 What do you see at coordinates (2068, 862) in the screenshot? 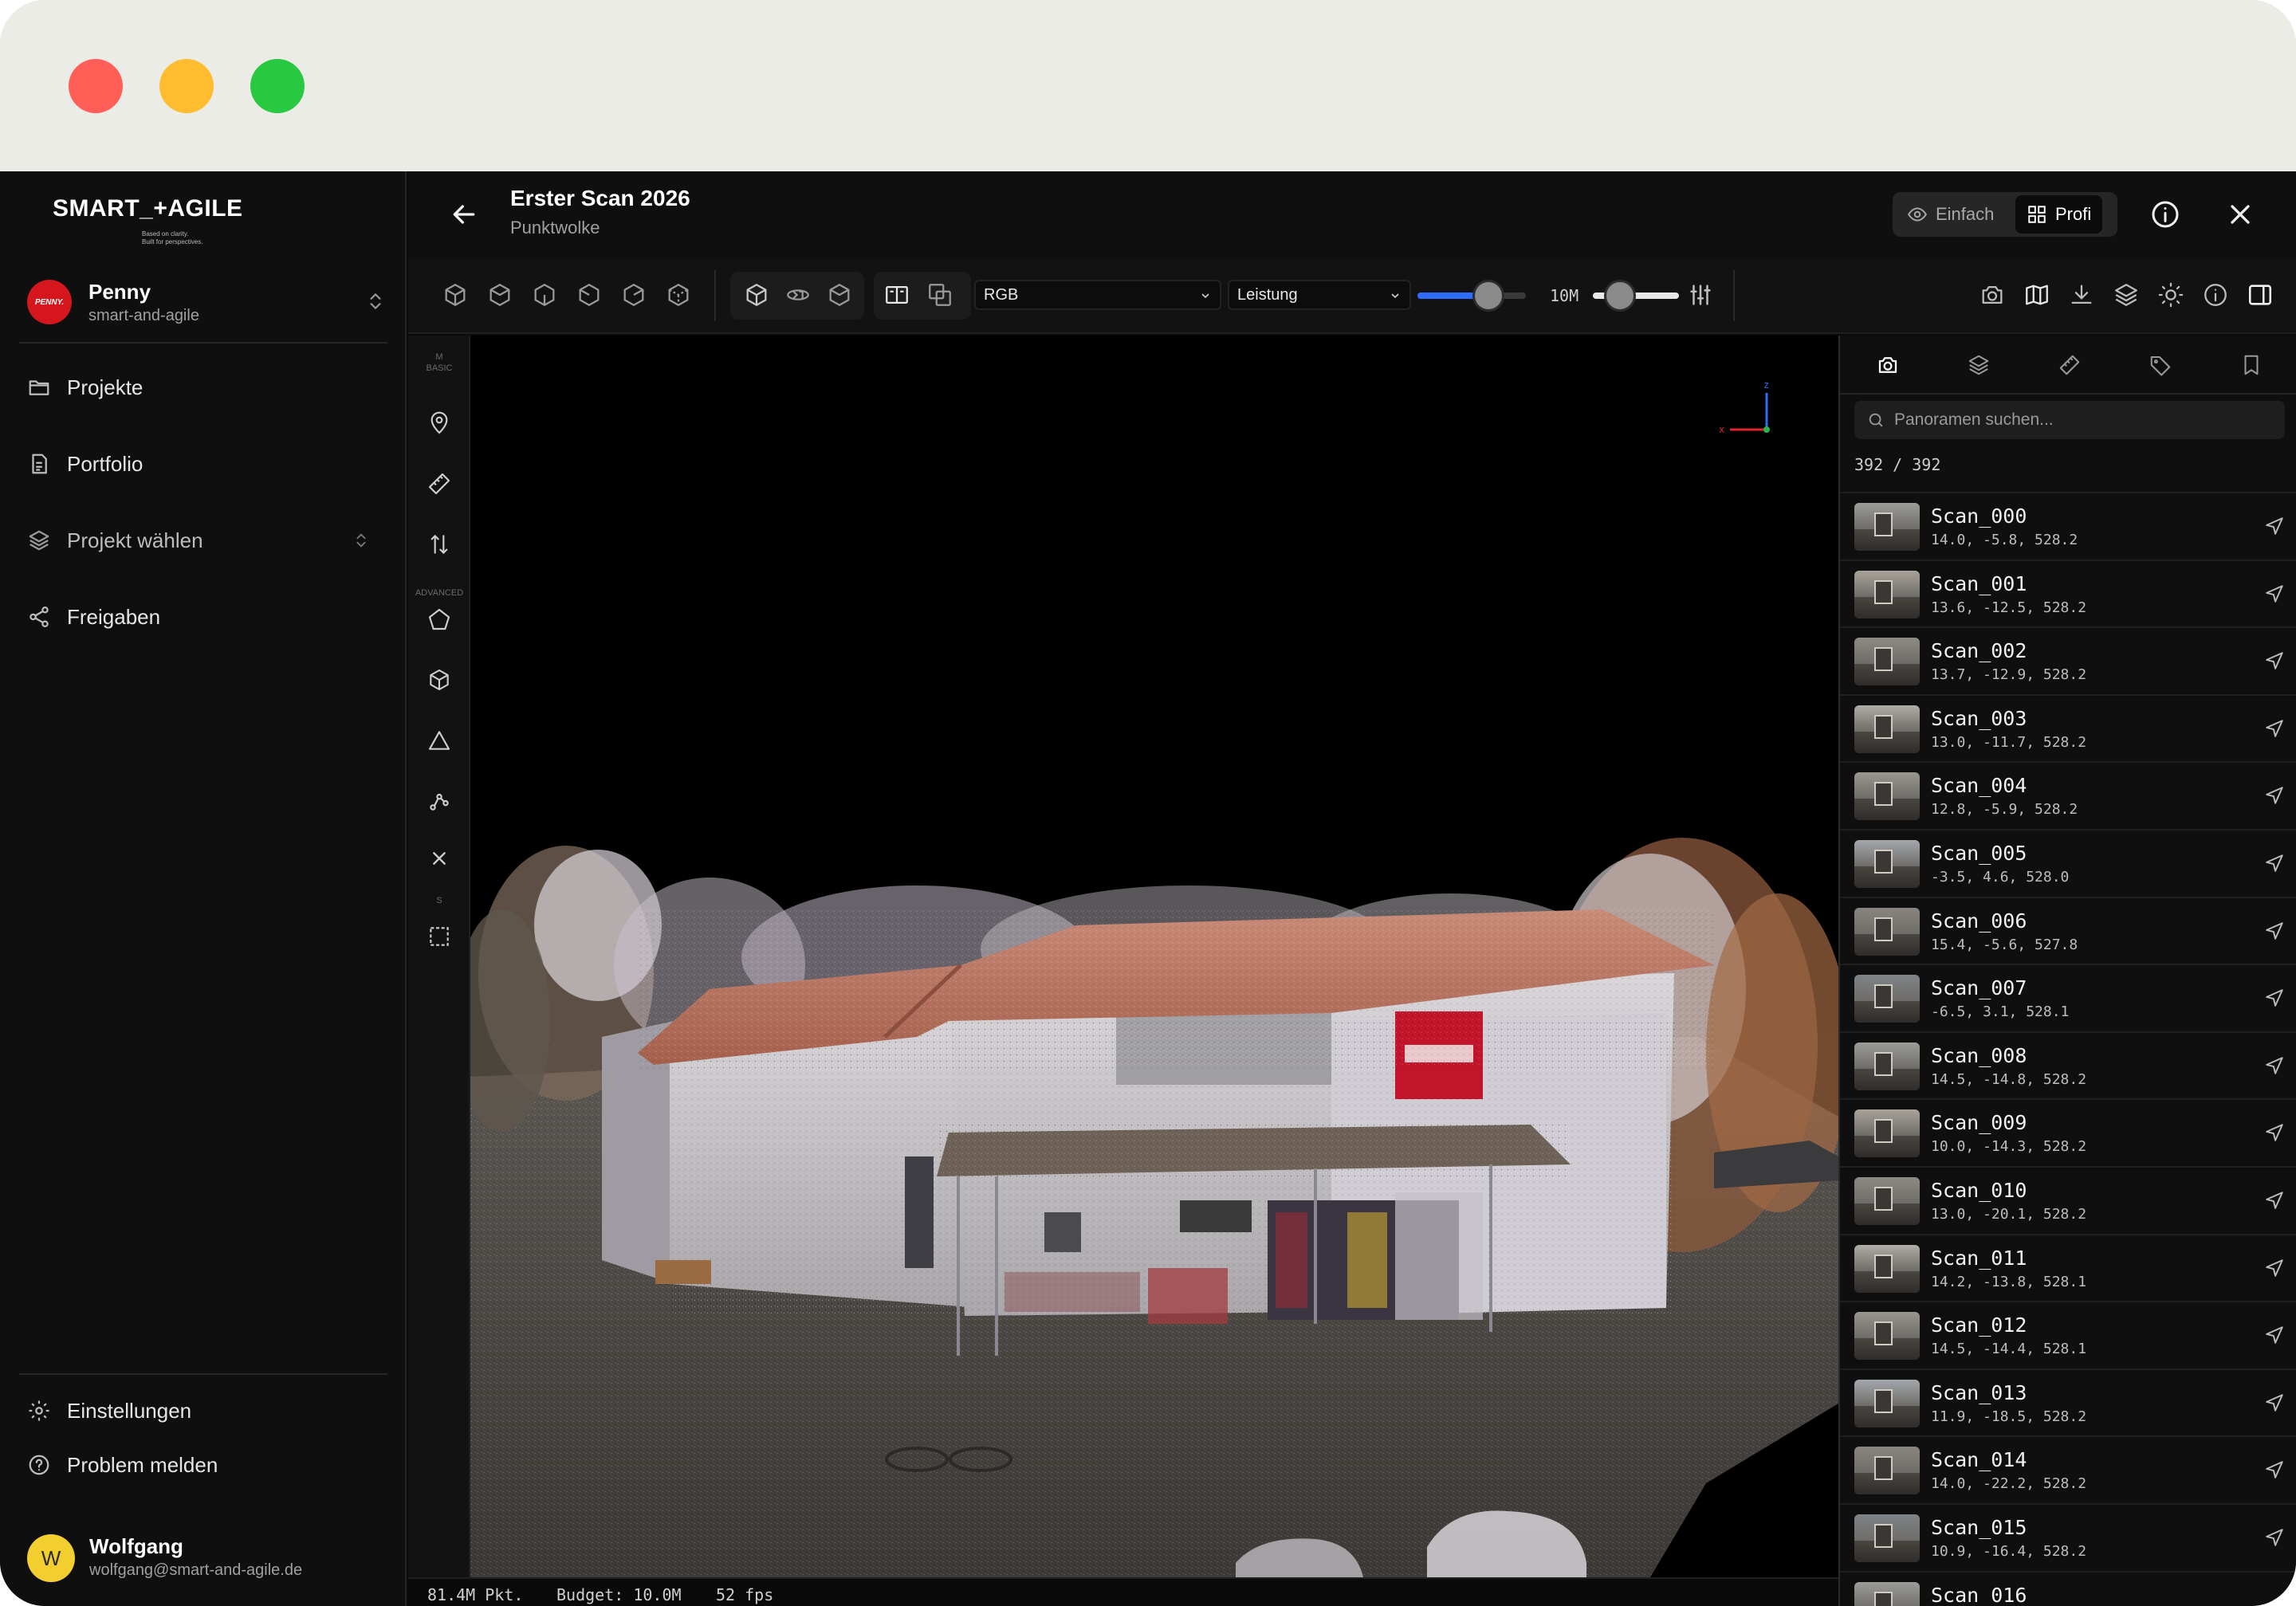
I see `list-item: Scan_005 -3.5, 4.6, 528.0` at bounding box center [2068, 862].